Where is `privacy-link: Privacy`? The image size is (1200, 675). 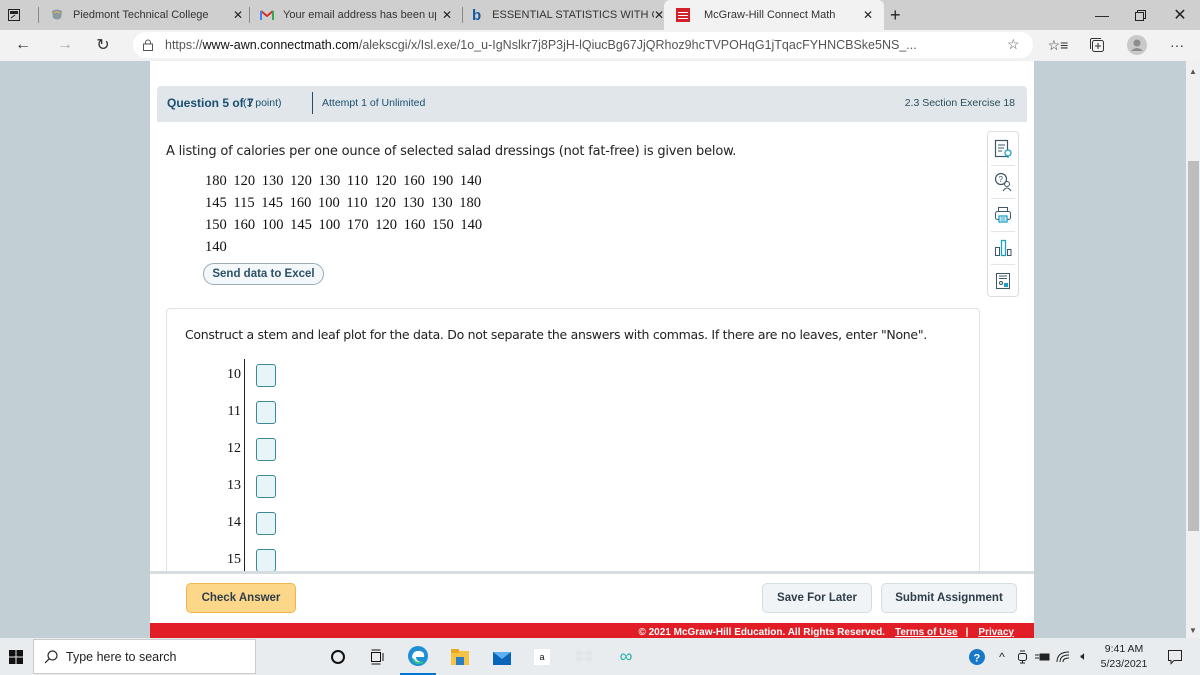 privacy-link: Privacy is located at coordinates (996, 632).